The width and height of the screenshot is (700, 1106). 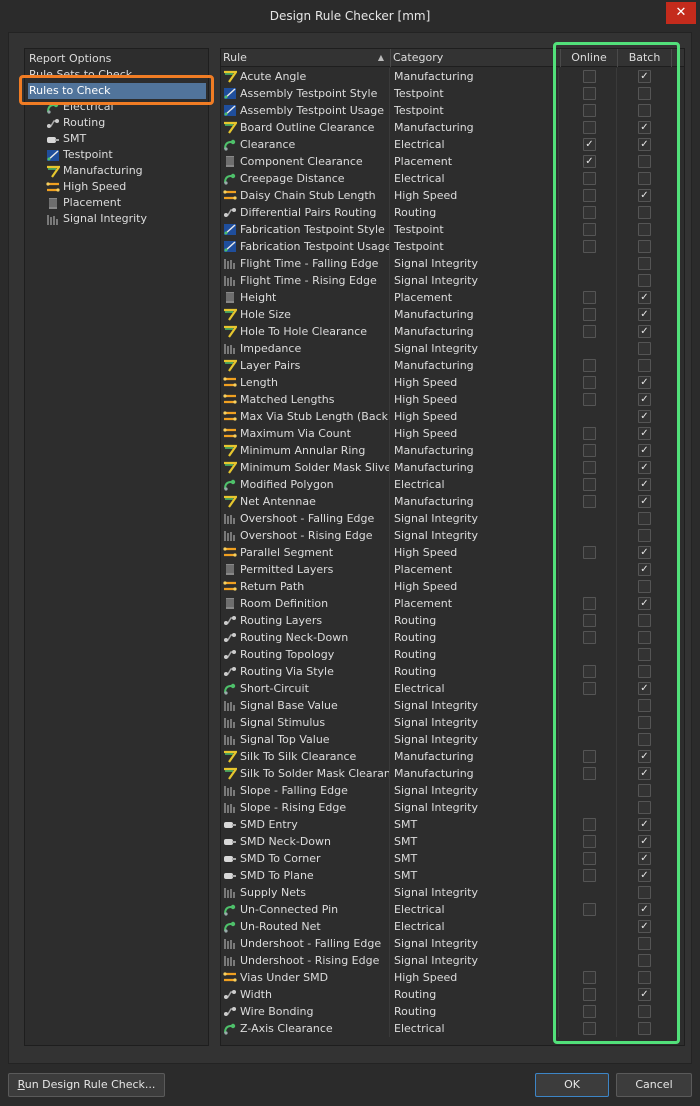 What do you see at coordinates (303, 450) in the screenshot?
I see `rule-name: Minimum Annular Ring` at bounding box center [303, 450].